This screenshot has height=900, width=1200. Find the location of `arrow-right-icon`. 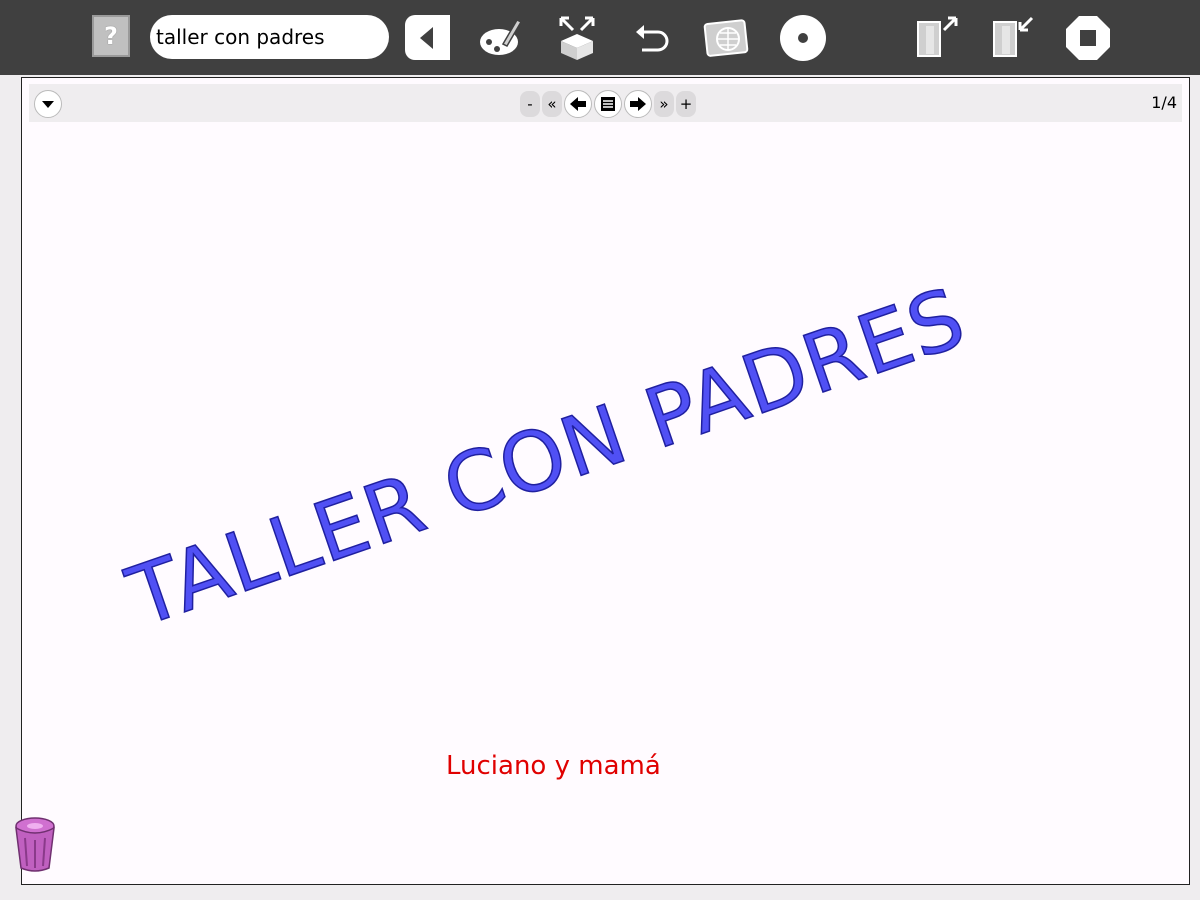

arrow-right-icon is located at coordinates (638, 104).